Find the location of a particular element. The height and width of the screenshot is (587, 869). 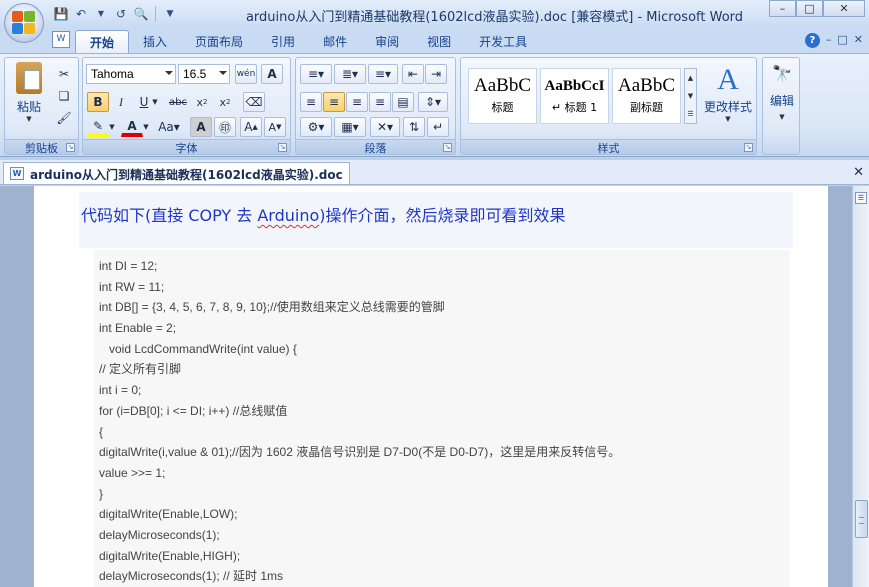

enclose-characters-icon: ㊞ is located at coordinates (225, 127).